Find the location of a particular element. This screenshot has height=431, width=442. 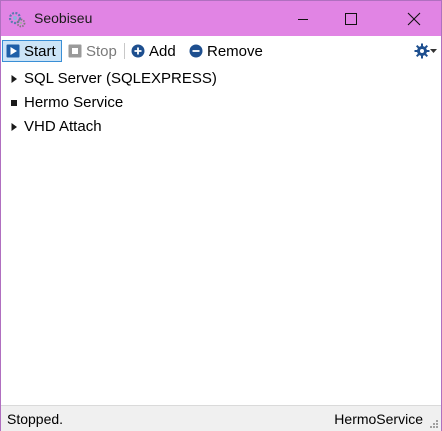

service-item-sql-server: SQL Server (SQLEXPRESS) is located at coordinates (221, 79).